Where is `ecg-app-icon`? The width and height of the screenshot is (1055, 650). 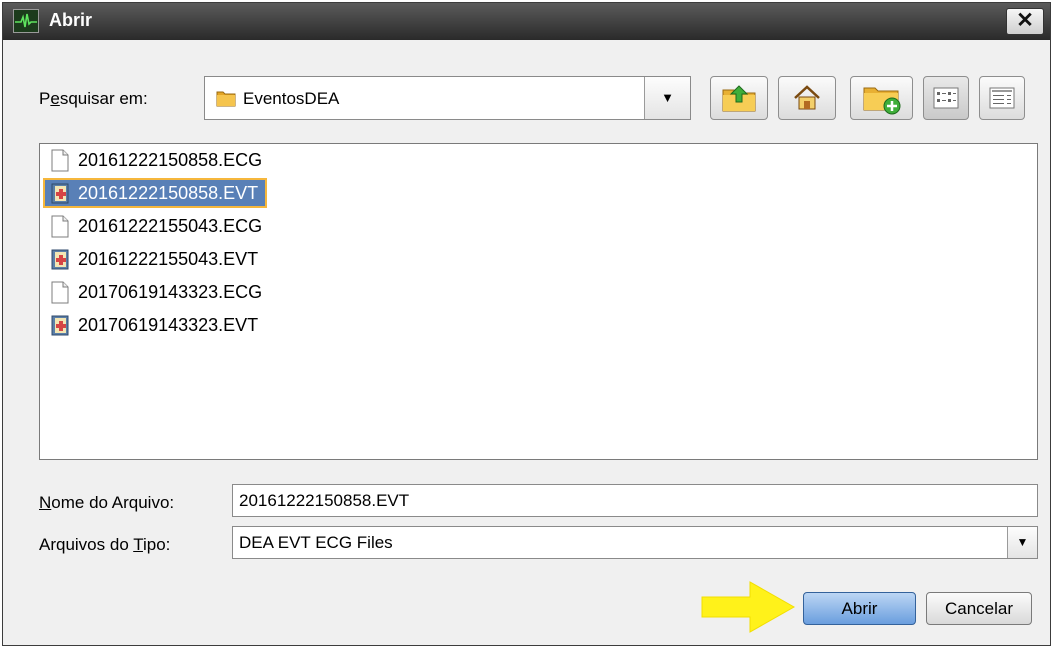
ecg-app-icon is located at coordinates (26, 21).